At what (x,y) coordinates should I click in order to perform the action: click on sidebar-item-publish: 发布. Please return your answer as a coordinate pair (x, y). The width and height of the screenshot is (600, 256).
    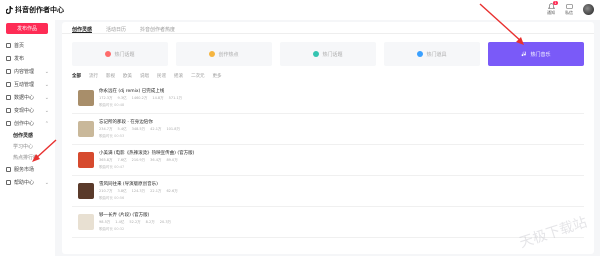
    Looking at the image, I should click on (27, 58).